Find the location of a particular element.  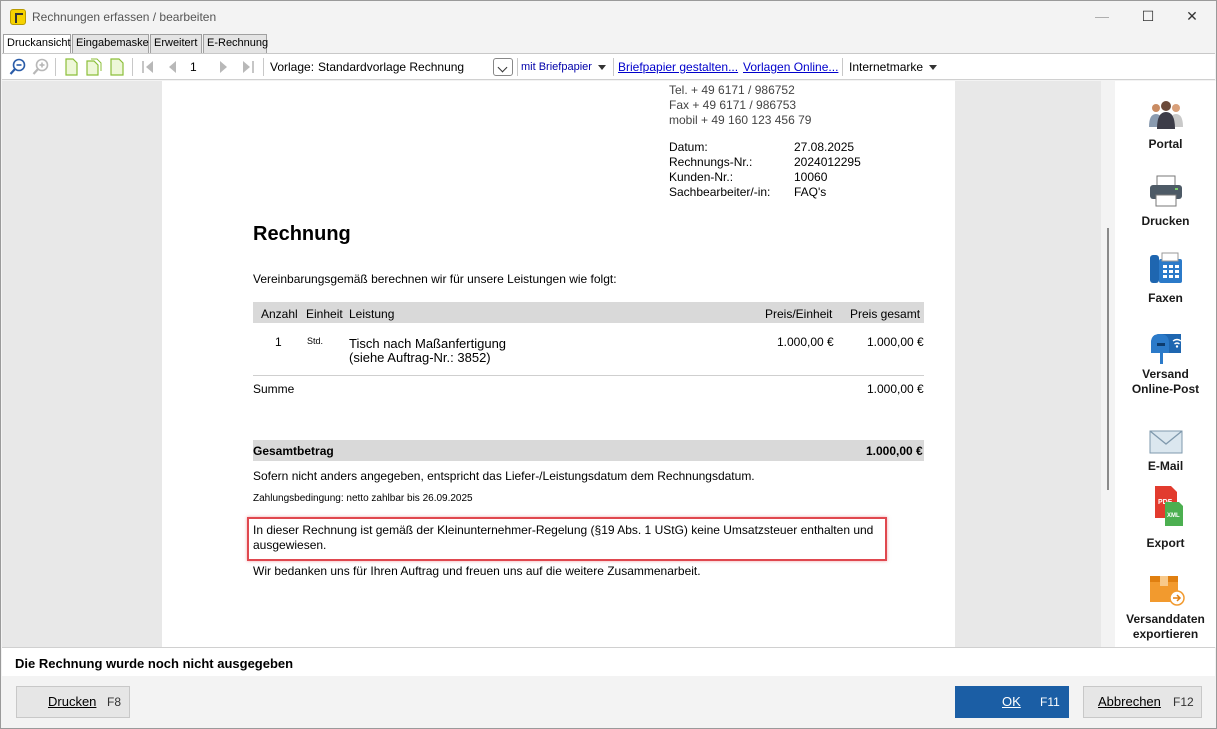

zoom-in-icon is located at coordinates (41, 67).